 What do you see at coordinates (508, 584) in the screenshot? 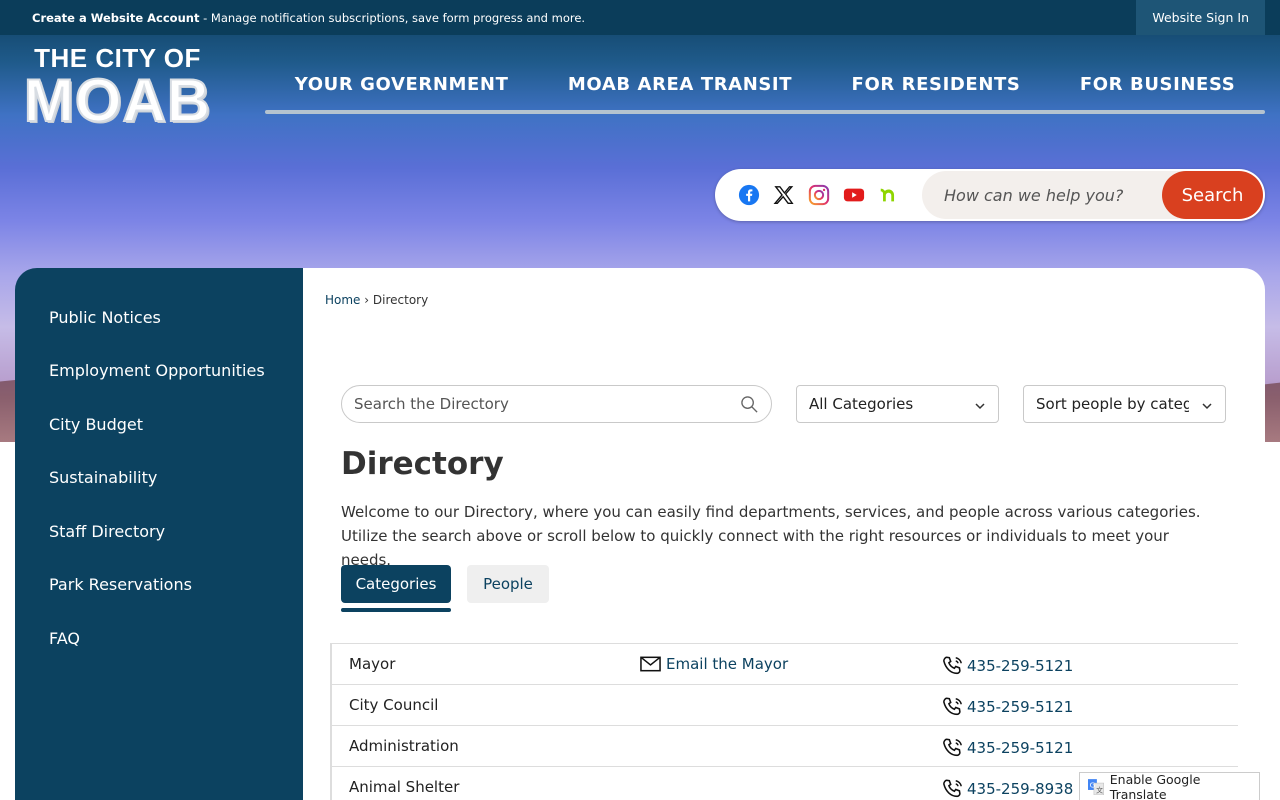
I see `tab-people: People` at bounding box center [508, 584].